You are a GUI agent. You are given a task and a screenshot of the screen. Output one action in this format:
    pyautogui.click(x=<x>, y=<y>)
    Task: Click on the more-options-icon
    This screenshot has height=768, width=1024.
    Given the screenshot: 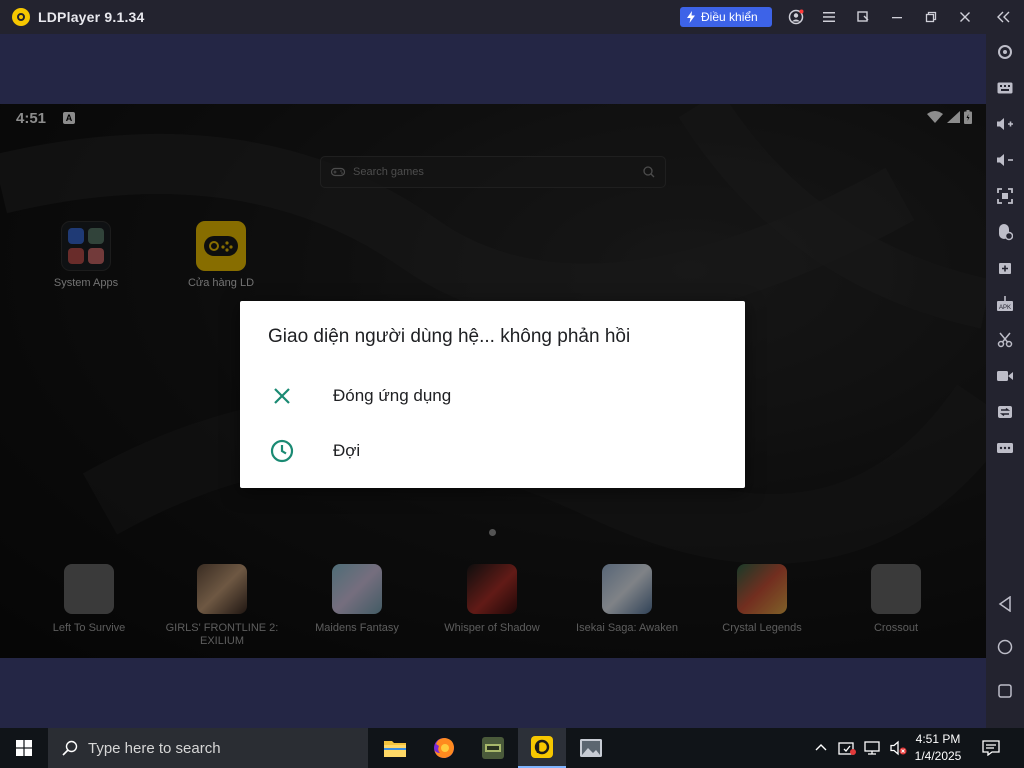 What is the action you would take?
    pyautogui.click(x=1005, y=448)
    